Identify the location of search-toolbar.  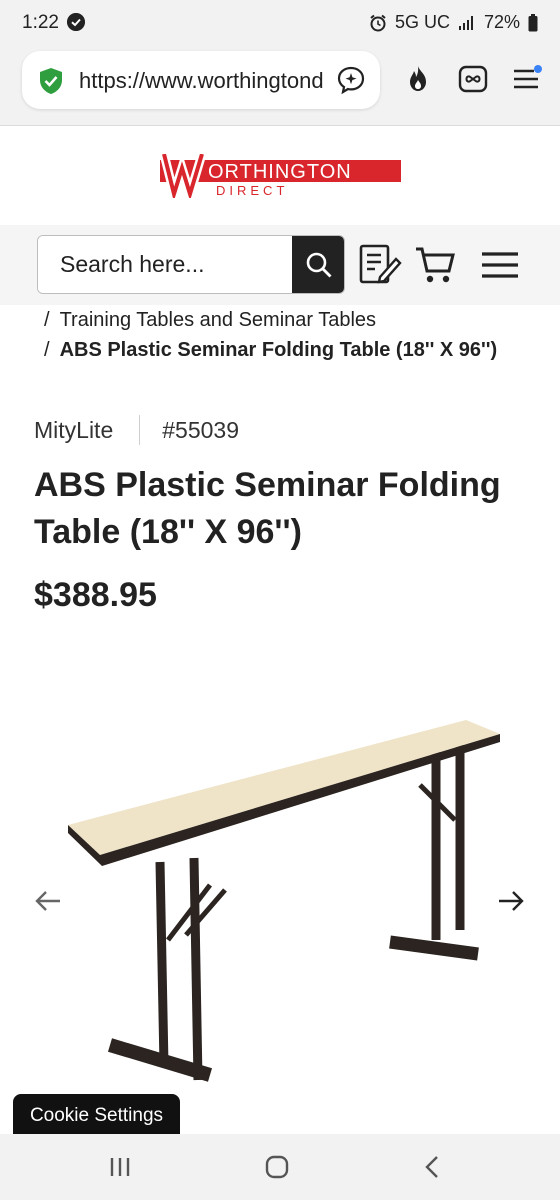
(280, 265).